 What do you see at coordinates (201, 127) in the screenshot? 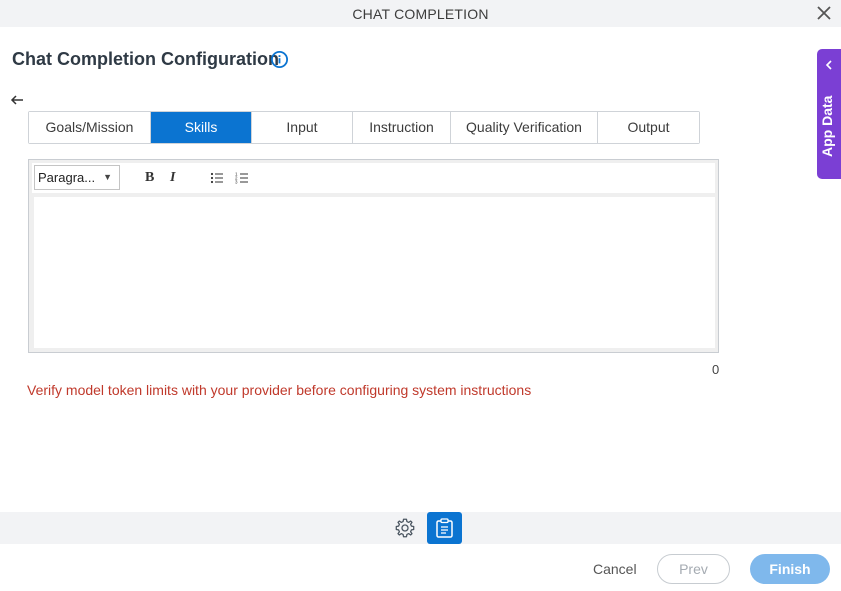
I see `tab-skills: Skills` at bounding box center [201, 127].